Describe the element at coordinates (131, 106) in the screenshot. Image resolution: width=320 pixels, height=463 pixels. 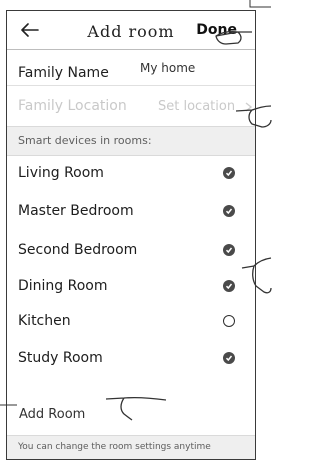
I see `family-location-row: Family Location Set location` at that location.